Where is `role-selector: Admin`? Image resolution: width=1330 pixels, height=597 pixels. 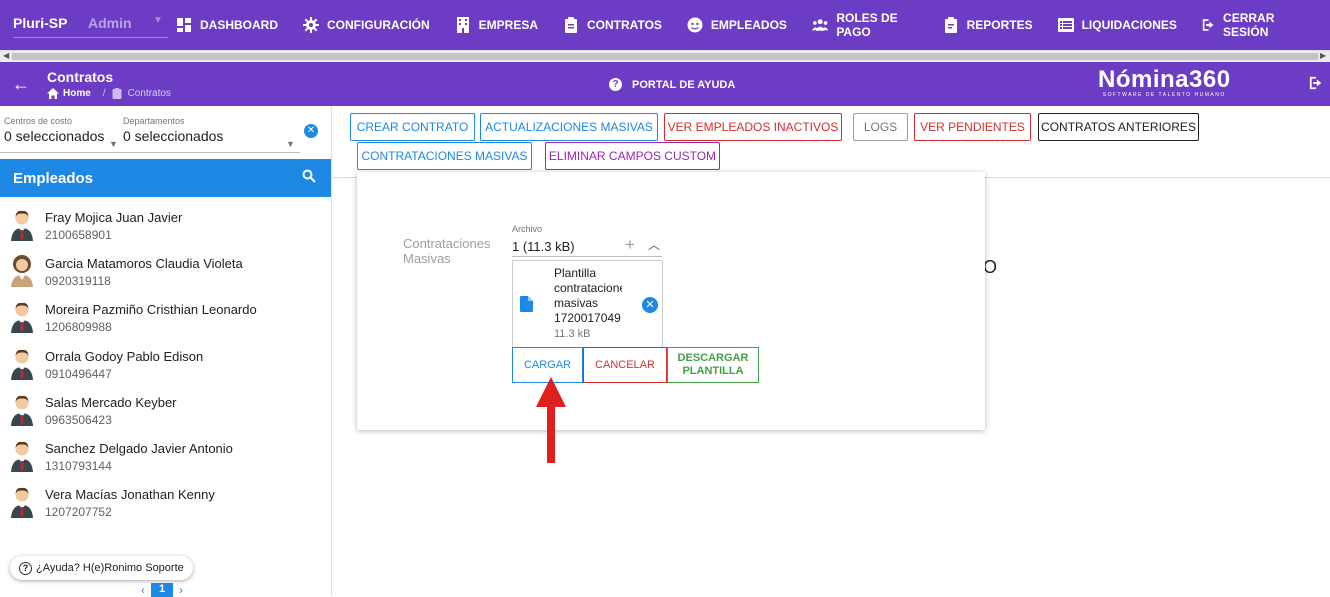 role-selector: Admin is located at coordinates (110, 23).